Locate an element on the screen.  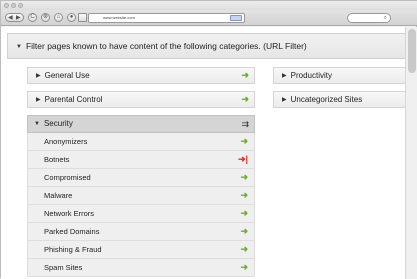
mixed-state-icon: ⇉ is located at coordinates (244, 124).